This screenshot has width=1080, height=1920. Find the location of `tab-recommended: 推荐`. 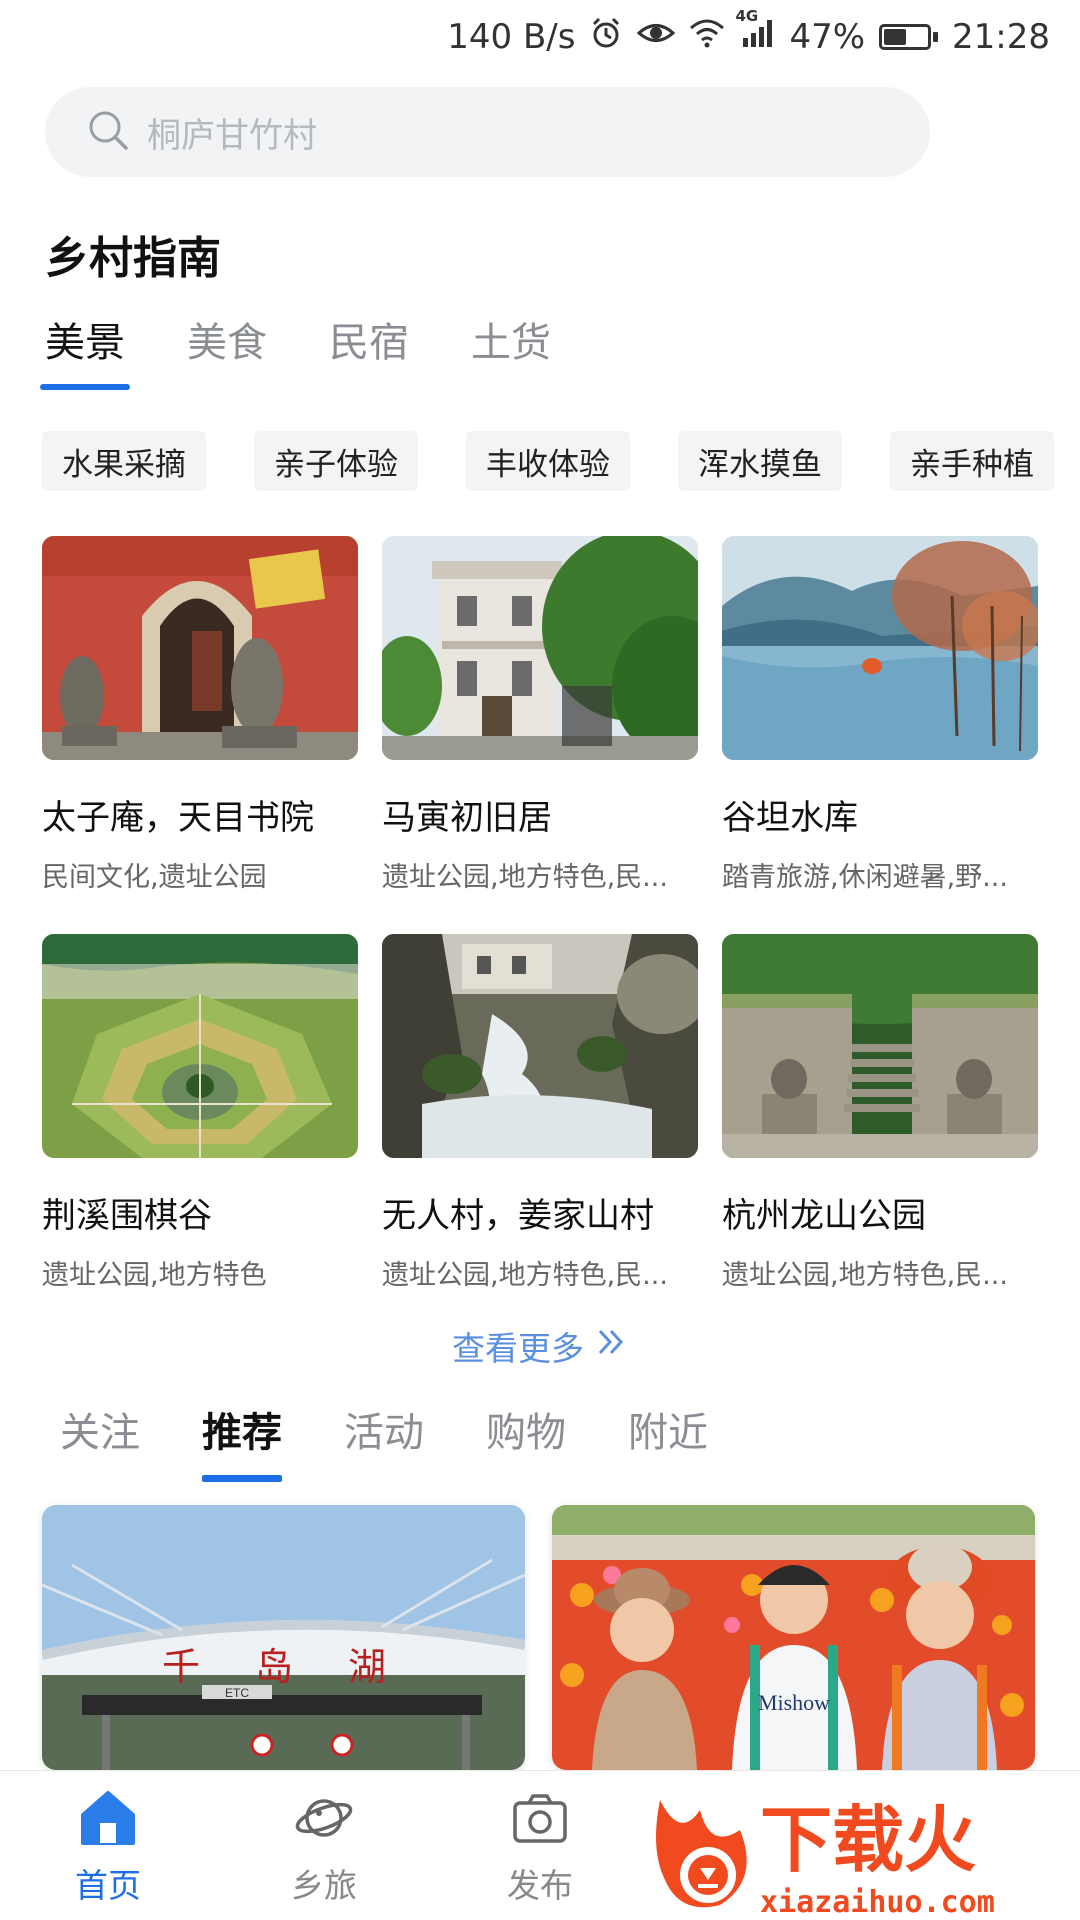

tab-recommended: 推荐 is located at coordinates (242, 1441).